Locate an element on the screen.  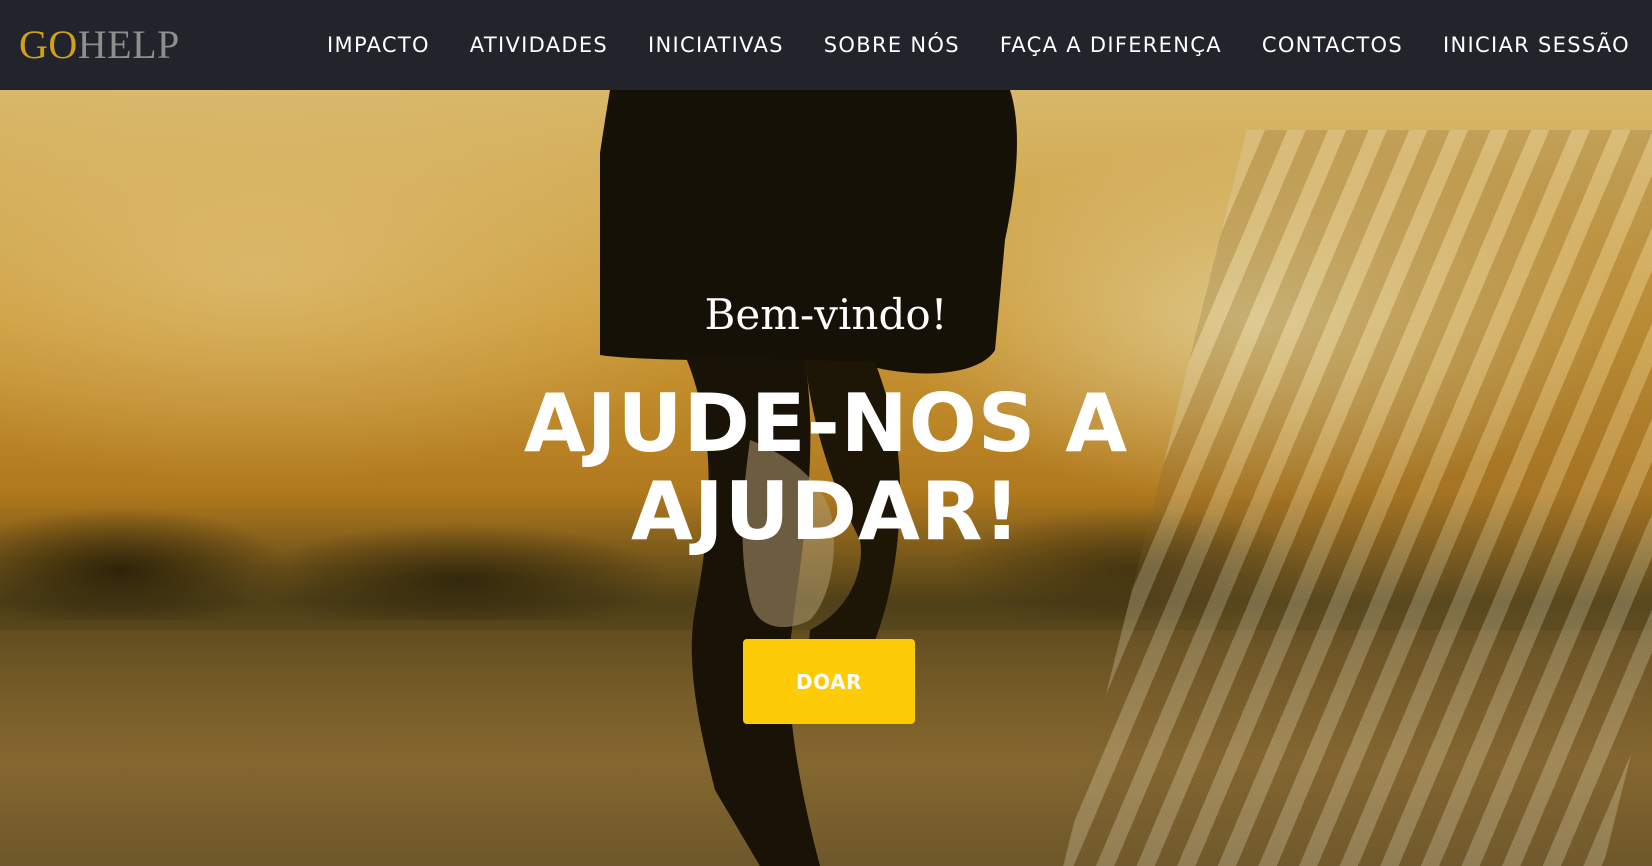
nav-link-sobre-nos: SOBRE NÓS is located at coordinates (892, 45).